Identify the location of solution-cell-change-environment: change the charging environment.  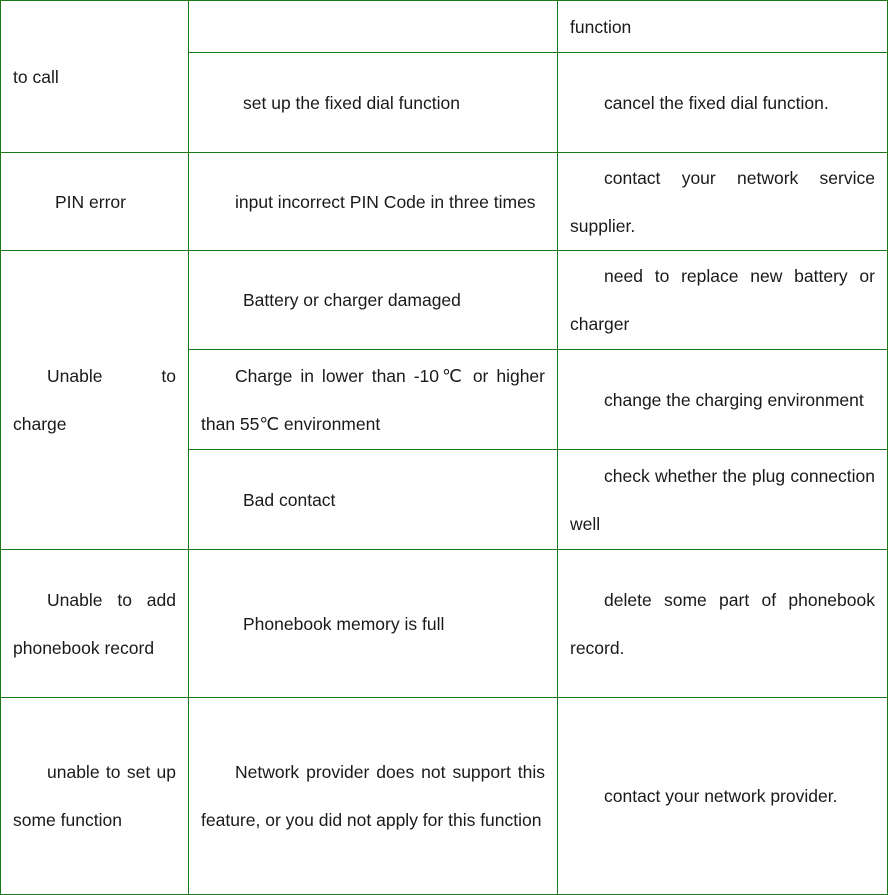
(722, 399).